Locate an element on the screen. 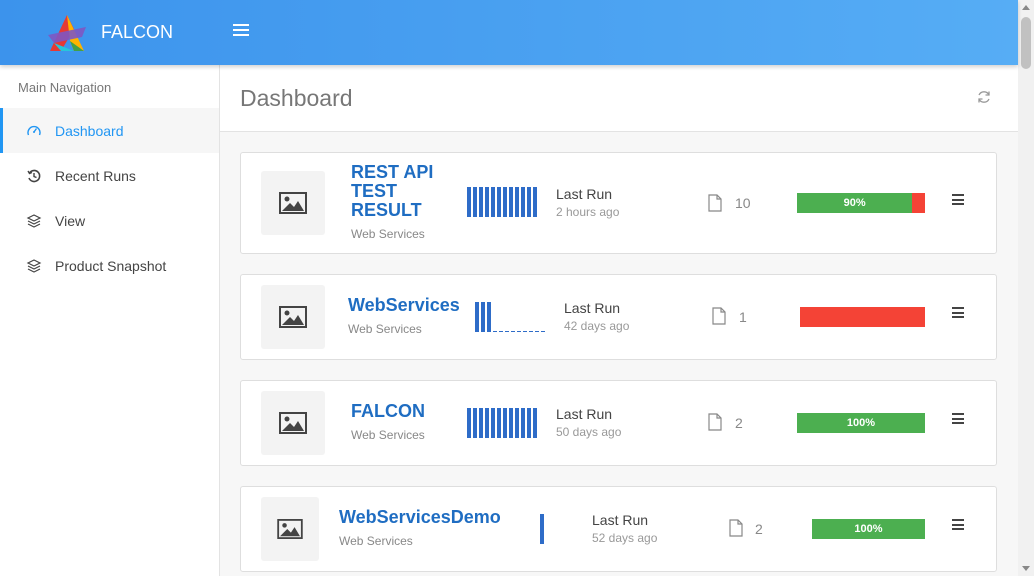 Image resolution: width=1034 pixels, height=576 pixels. gauge-icon is located at coordinates (34, 131).